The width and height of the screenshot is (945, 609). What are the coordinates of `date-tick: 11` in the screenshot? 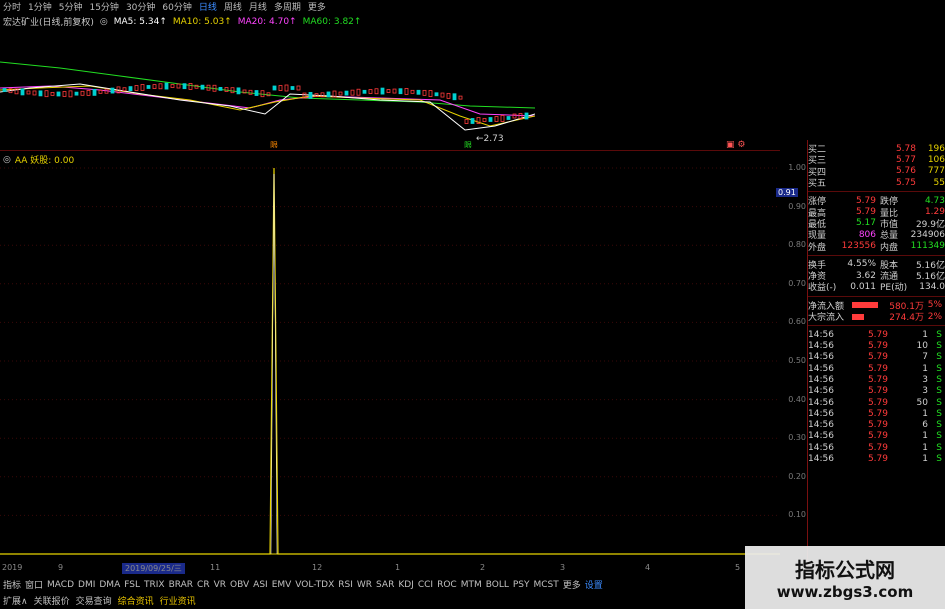 It's located at (215, 567).